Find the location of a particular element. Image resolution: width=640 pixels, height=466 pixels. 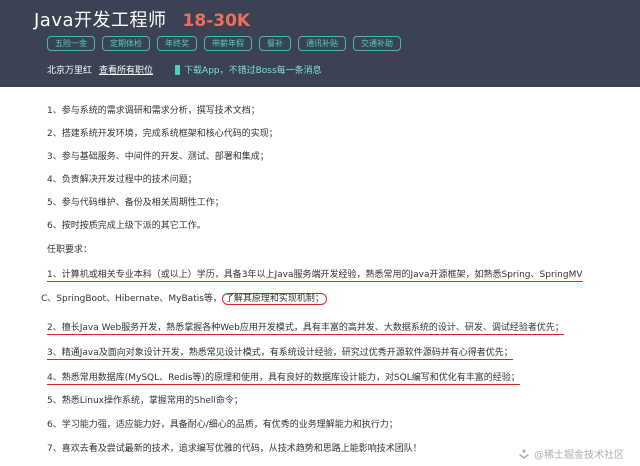

requirement-1-line-2: C、SpringBoot、Hibernate、MyBatis等， is located at coordinates (131, 299).